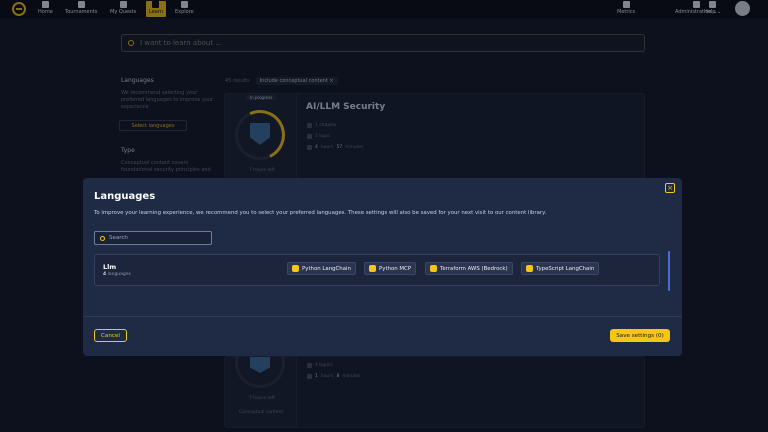  Describe the element at coordinates (102, 238) in the screenshot. I see `search-icon` at that location.